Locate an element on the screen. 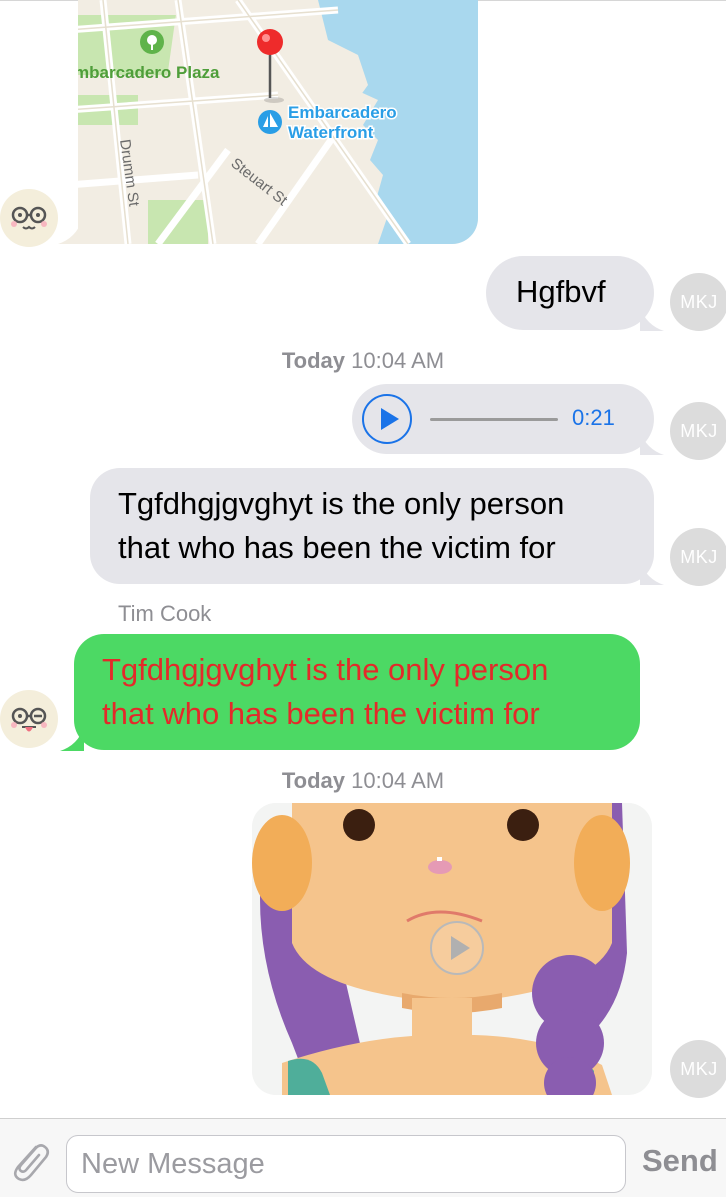  map-poi-label-line1: Embarcadero is located at coordinates (342, 112).